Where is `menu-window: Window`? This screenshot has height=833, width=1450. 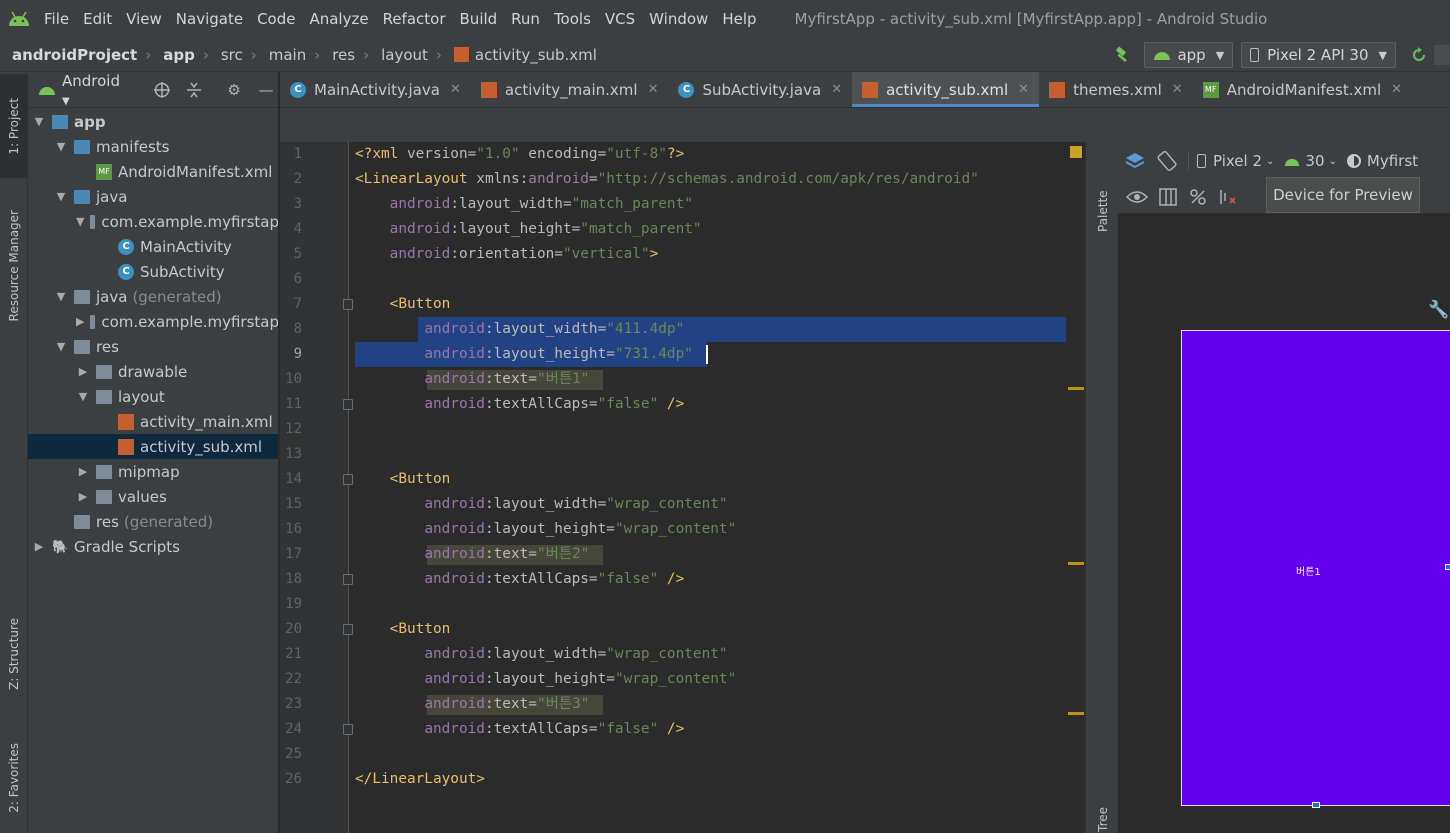 menu-window: Window is located at coordinates (679, 19).